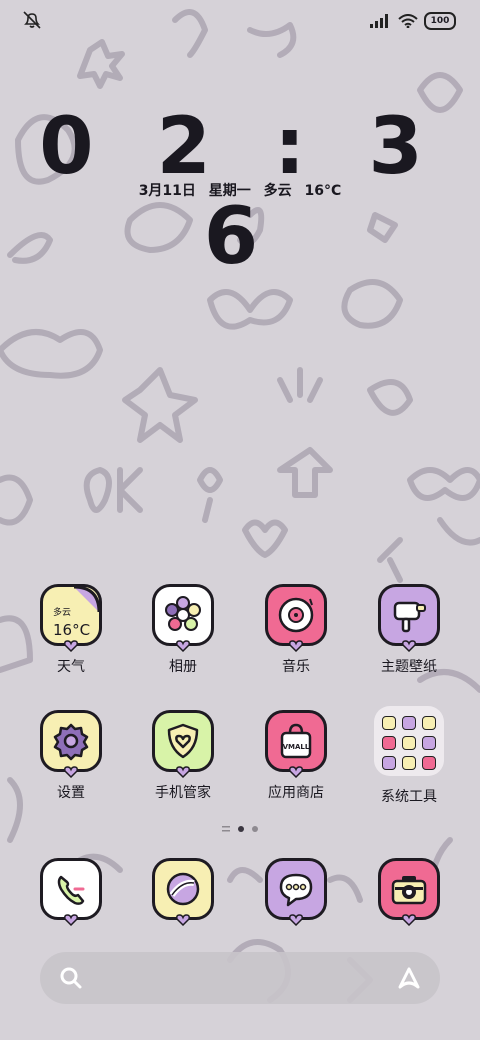 This screenshot has height=1040, width=480. What do you see at coordinates (296, 667) in the screenshot?
I see `app-label: 音乐` at bounding box center [296, 667].